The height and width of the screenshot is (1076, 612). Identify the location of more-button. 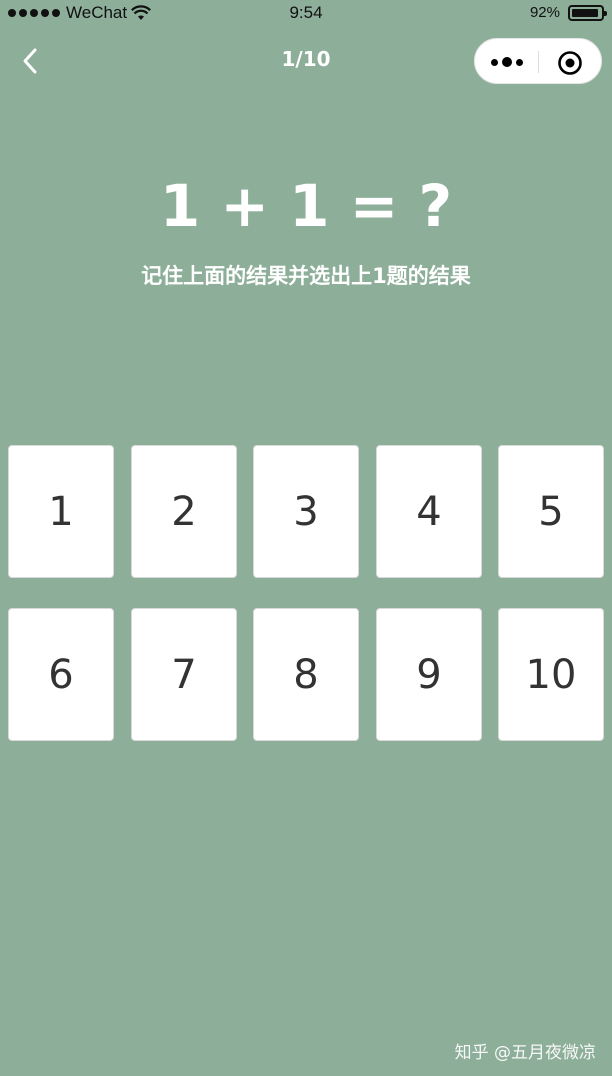
(510, 62).